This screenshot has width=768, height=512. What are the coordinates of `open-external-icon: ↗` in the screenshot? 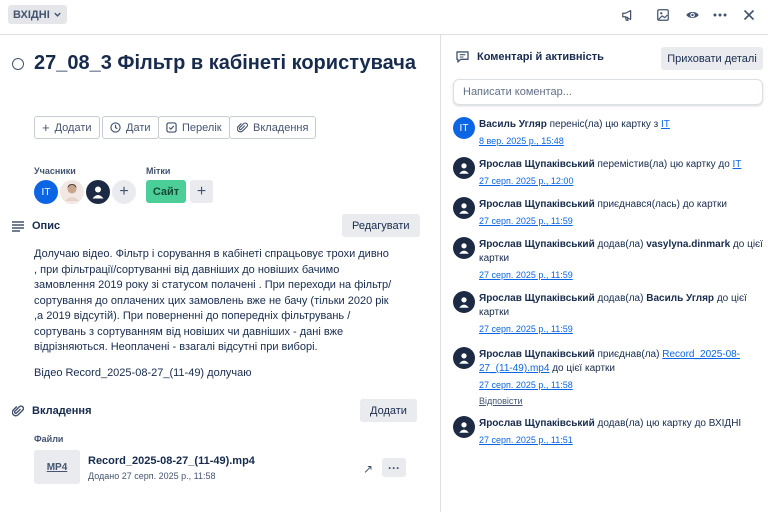 It's located at (368, 469).